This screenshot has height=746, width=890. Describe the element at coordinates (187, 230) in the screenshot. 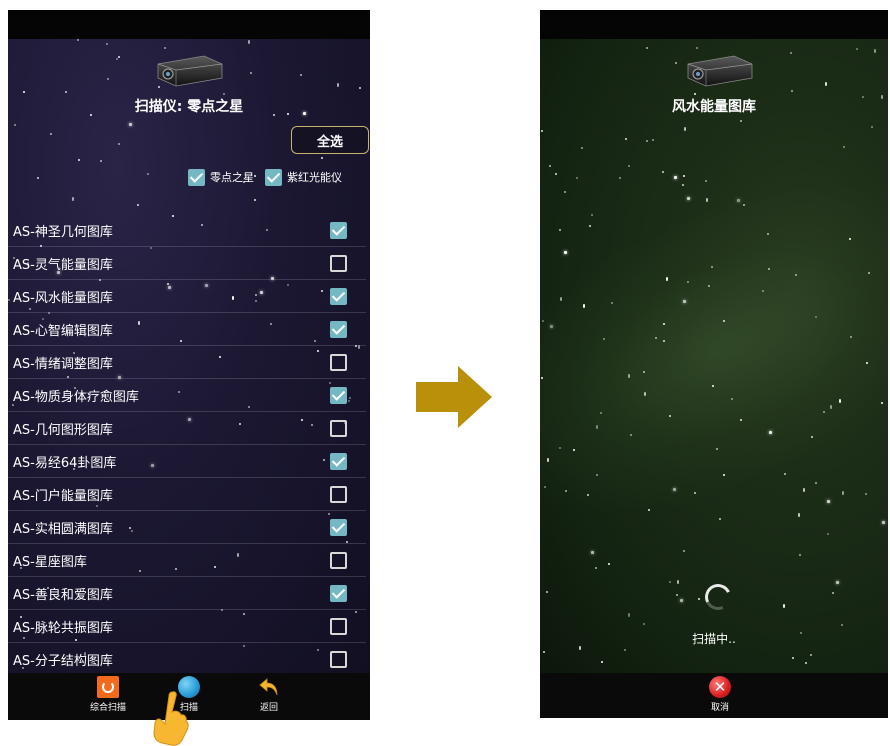

I see `library-row: AS-神圣几何图库` at that location.